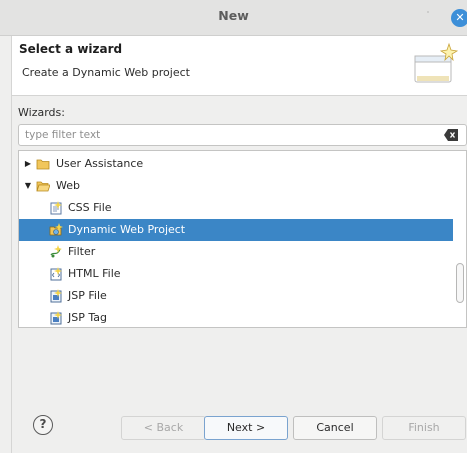 The width and height of the screenshot is (467, 453). What do you see at coordinates (43, 164) in the screenshot?
I see `folder-icon` at bounding box center [43, 164].